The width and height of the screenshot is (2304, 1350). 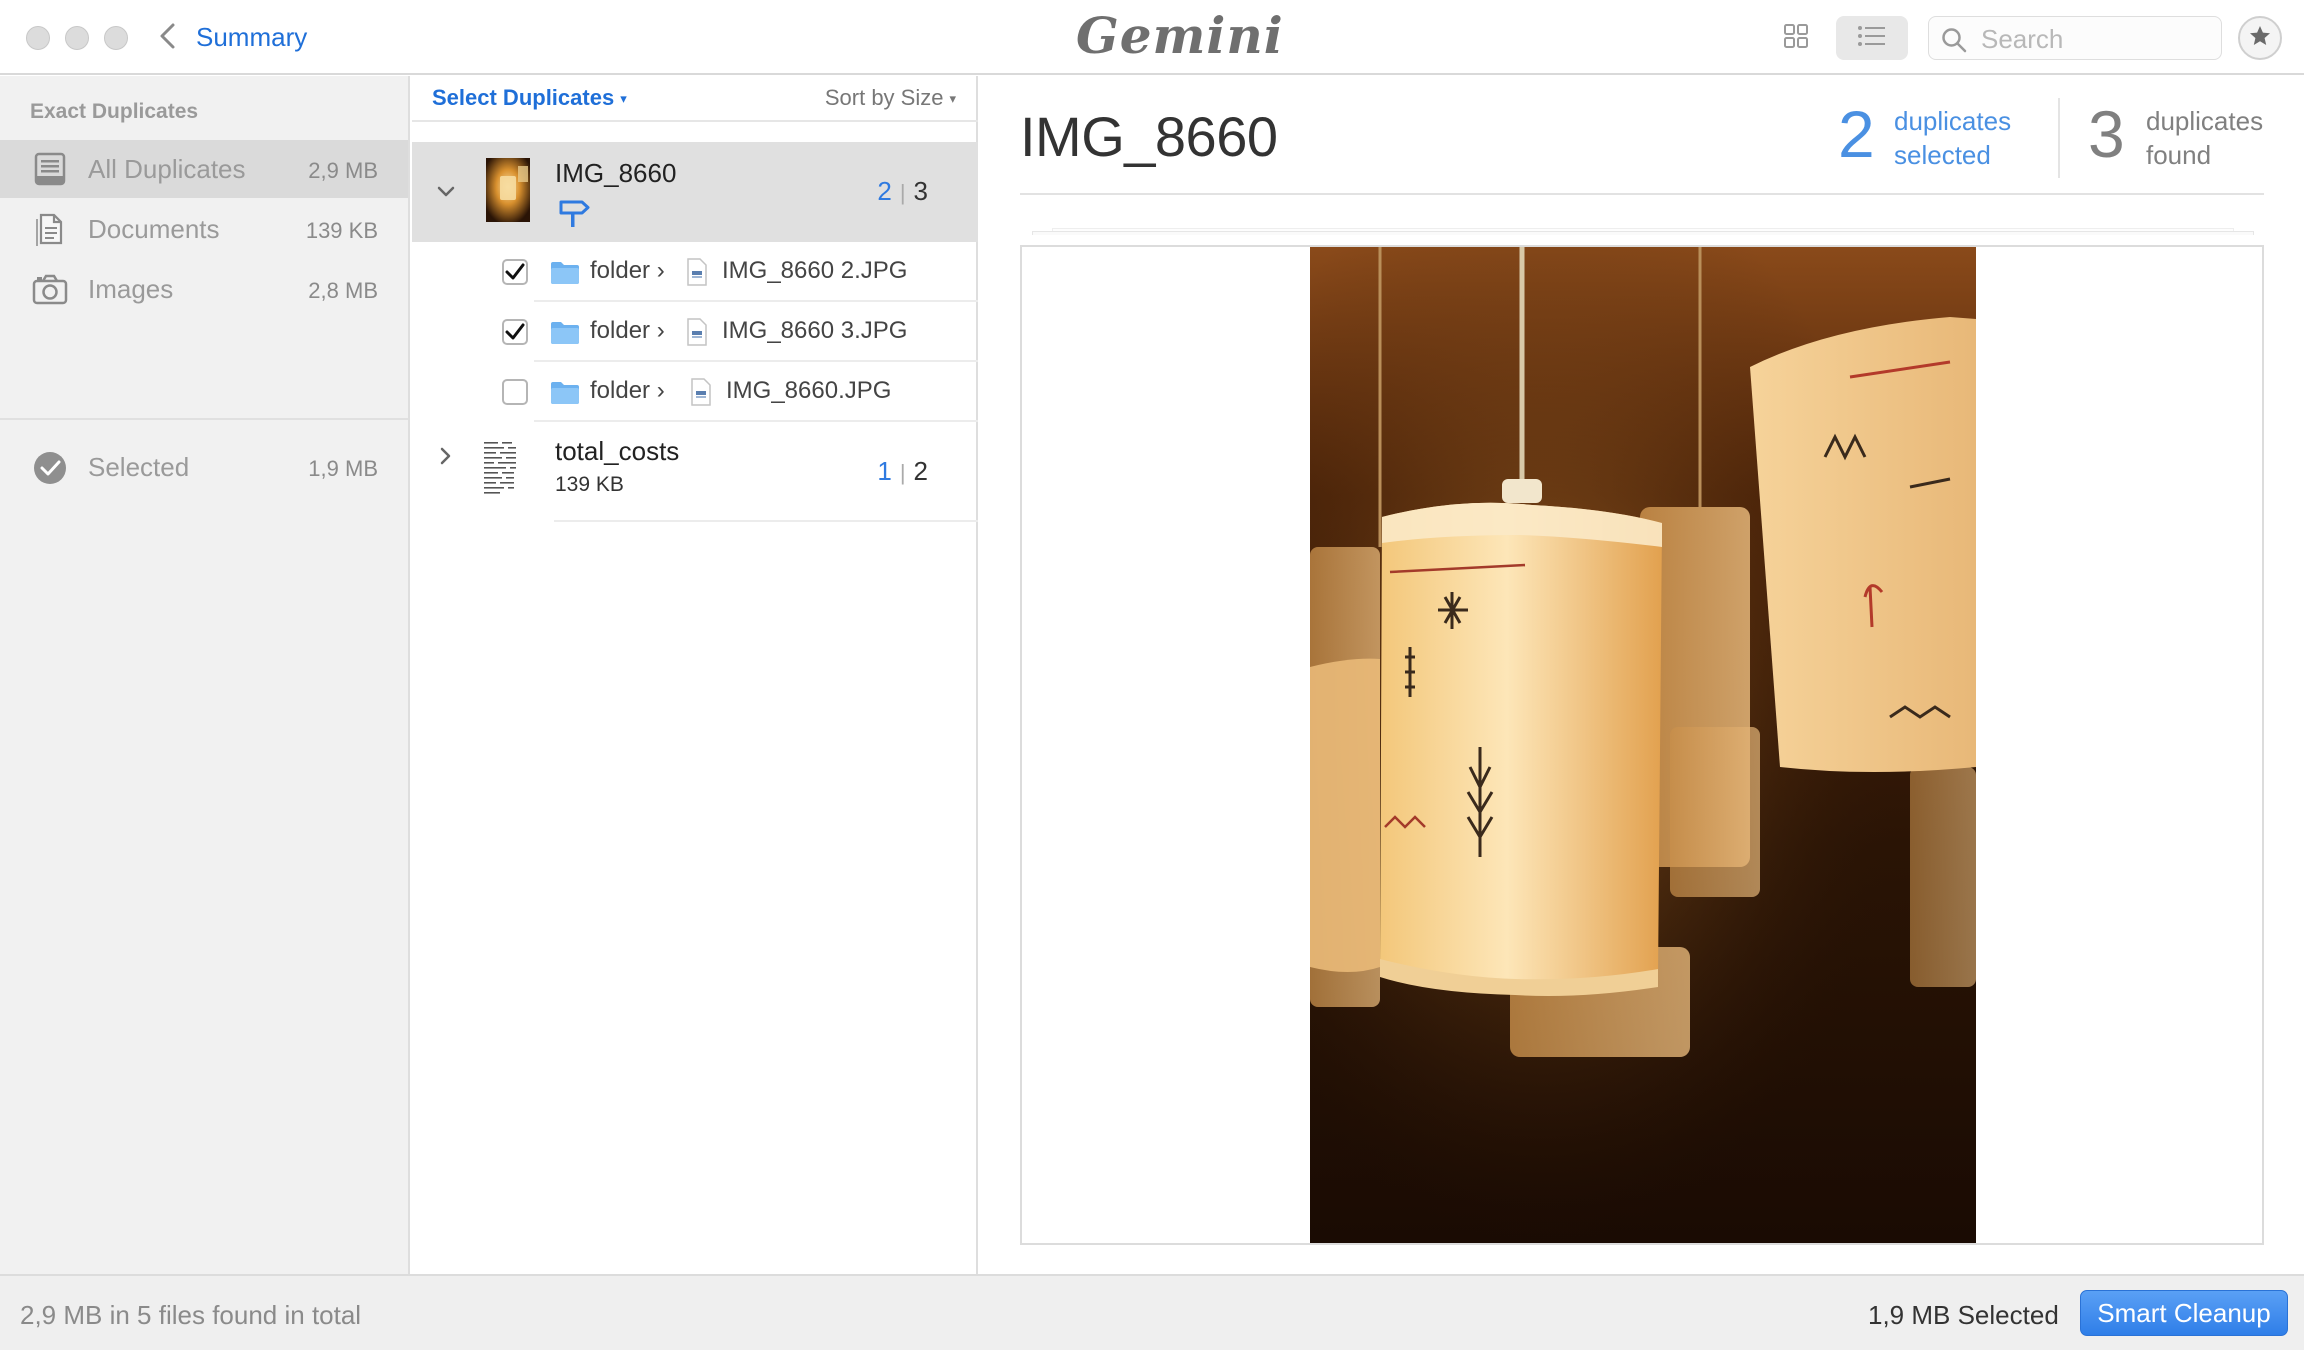 What do you see at coordinates (616, 173) in the screenshot?
I see `group-name: IMG_8660` at bounding box center [616, 173].